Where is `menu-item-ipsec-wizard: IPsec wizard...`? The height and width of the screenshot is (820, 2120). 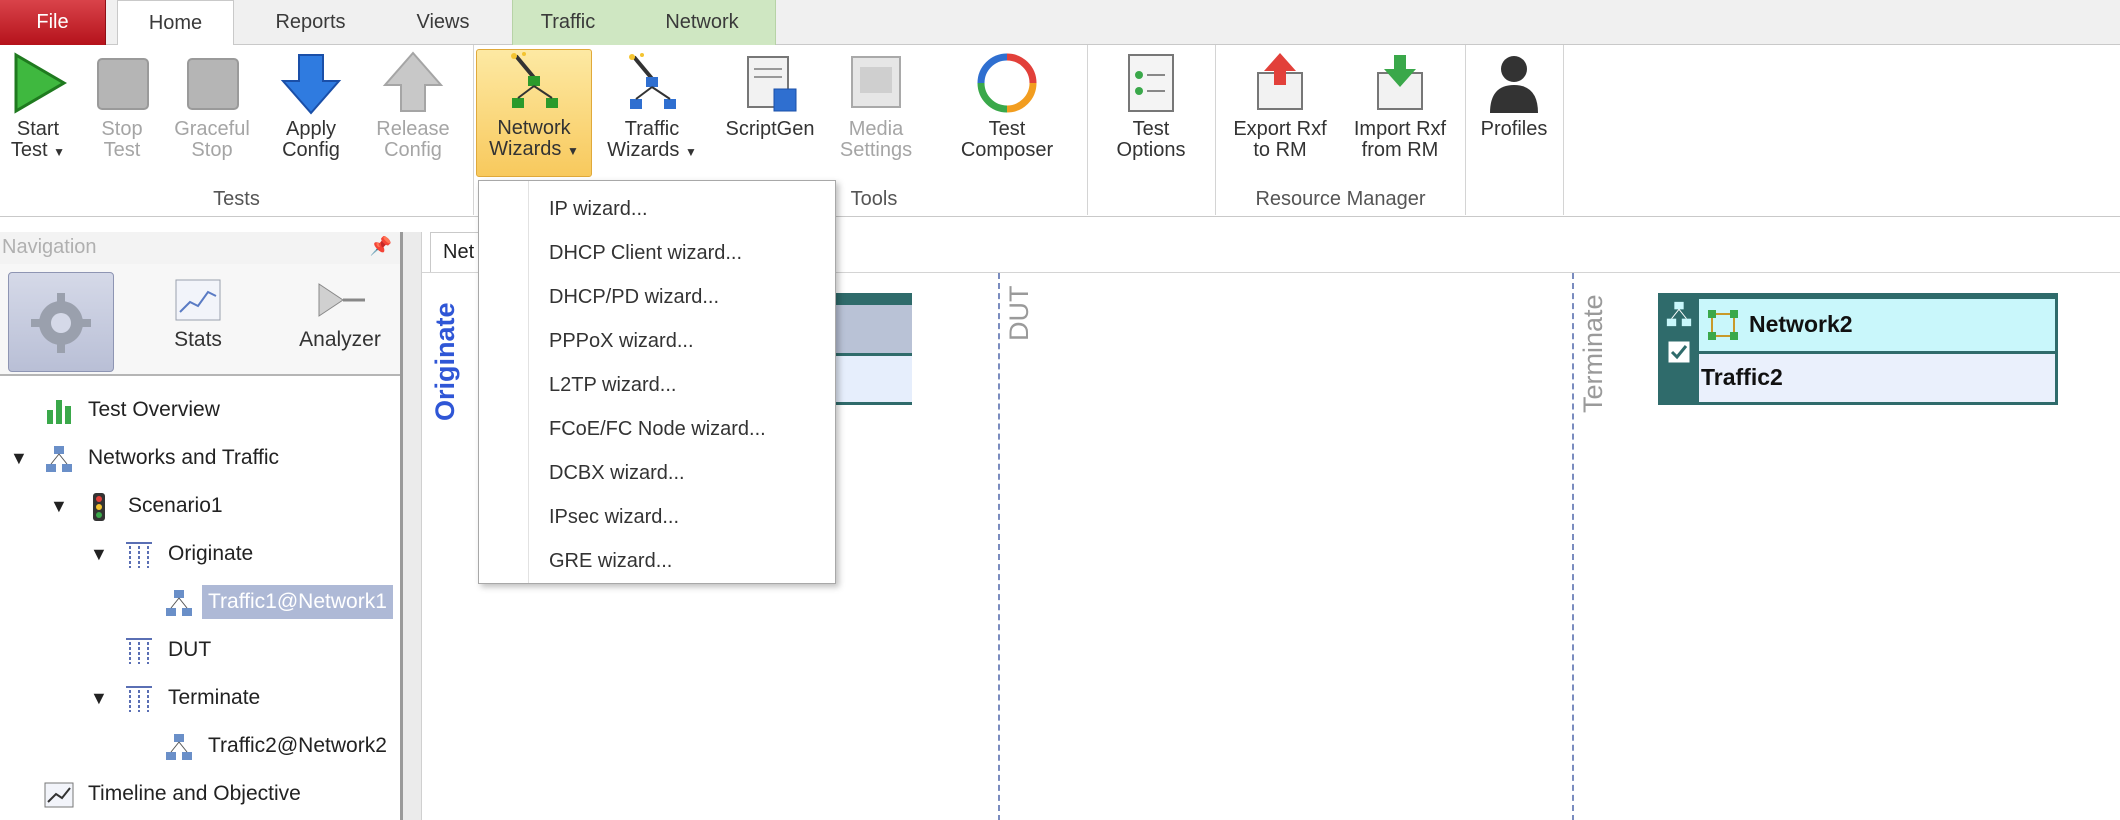 menu-item-ipsec-wizard: IPsec wizard... is located at coordinates (614, 517).